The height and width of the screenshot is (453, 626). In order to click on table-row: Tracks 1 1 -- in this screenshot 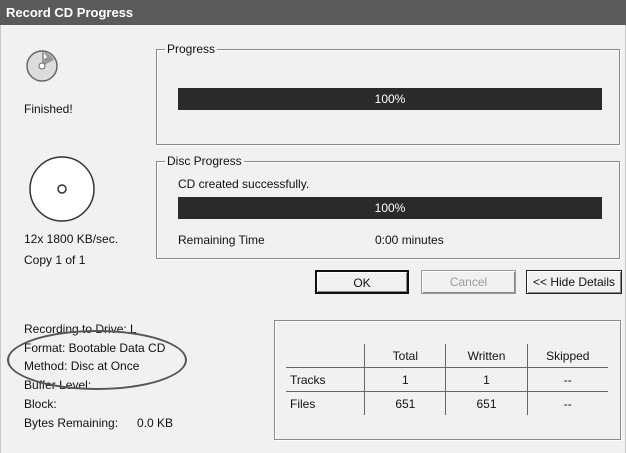, I will do `click(447, 379)`.